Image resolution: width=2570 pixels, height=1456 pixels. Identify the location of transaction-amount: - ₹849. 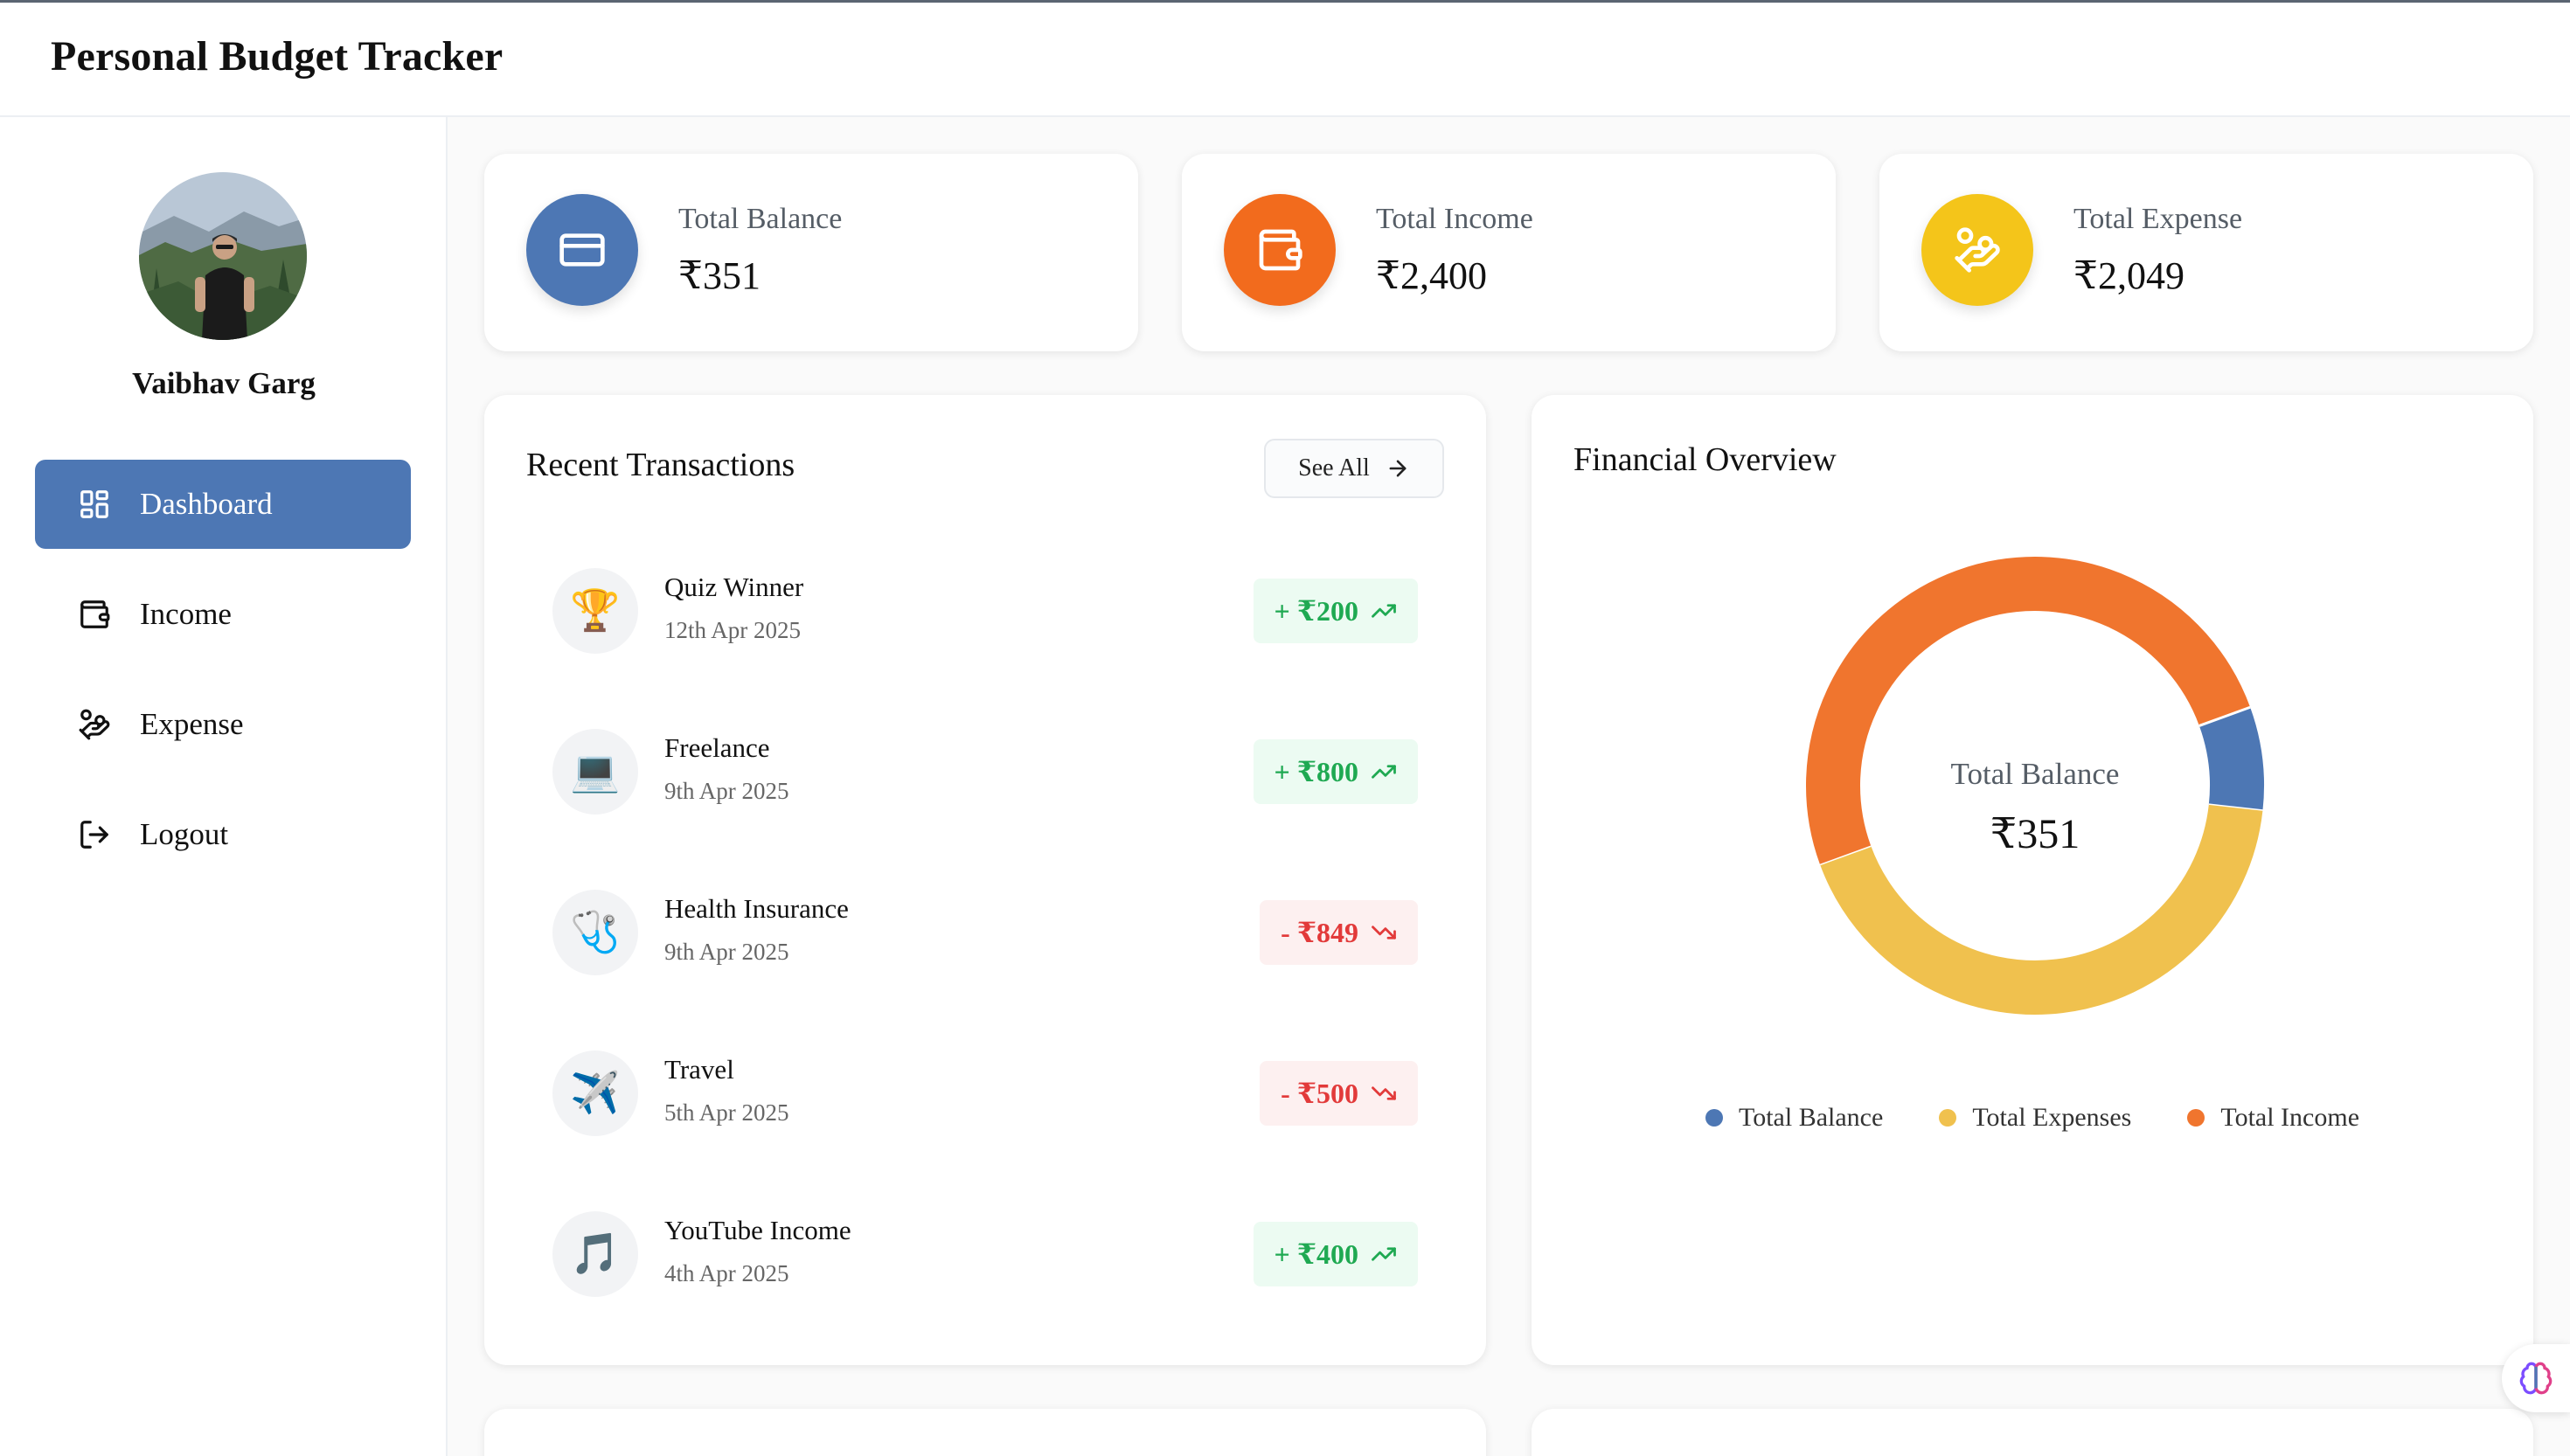
(1339, 932).